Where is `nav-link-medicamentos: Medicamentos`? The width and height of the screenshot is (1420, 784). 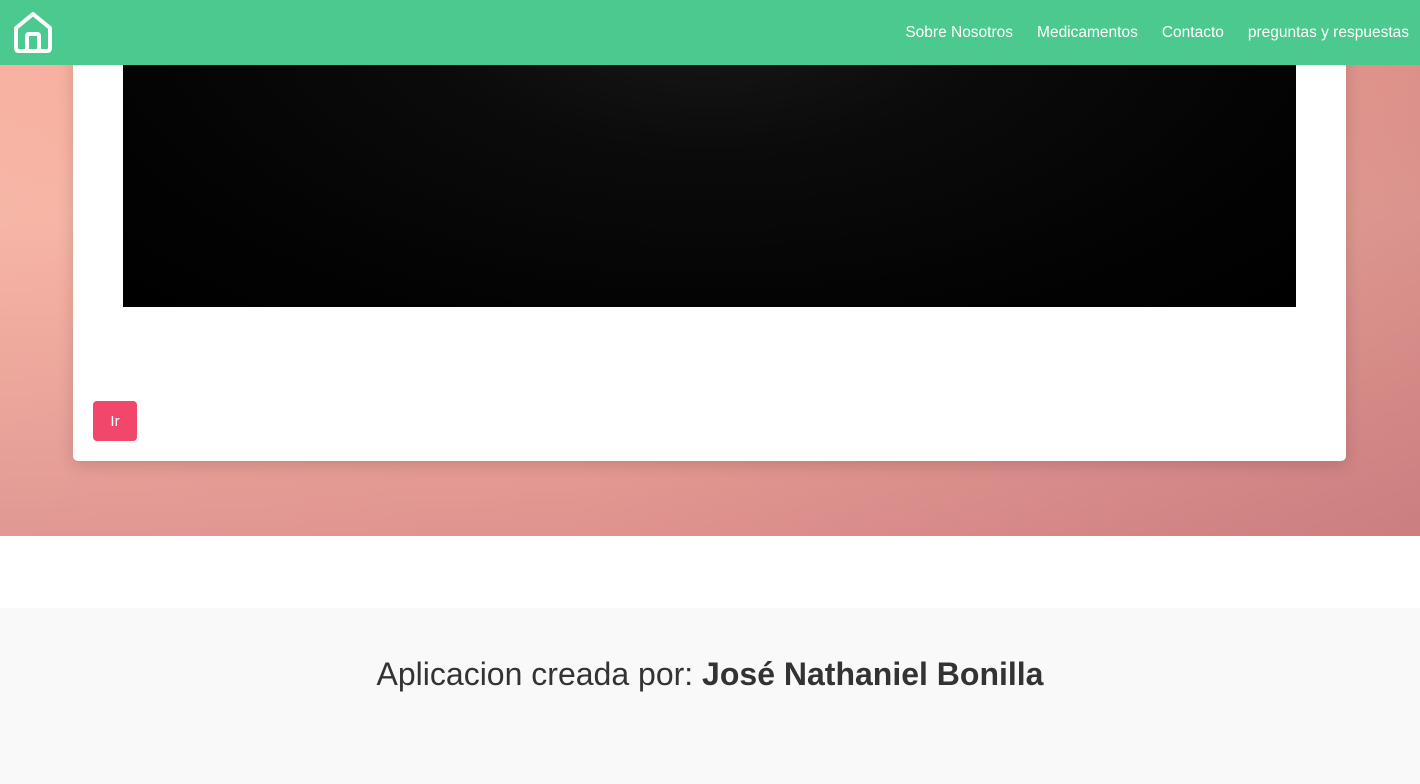 nav-link-medicamentos: Medicamentos is located at coordinates (1087, 33).